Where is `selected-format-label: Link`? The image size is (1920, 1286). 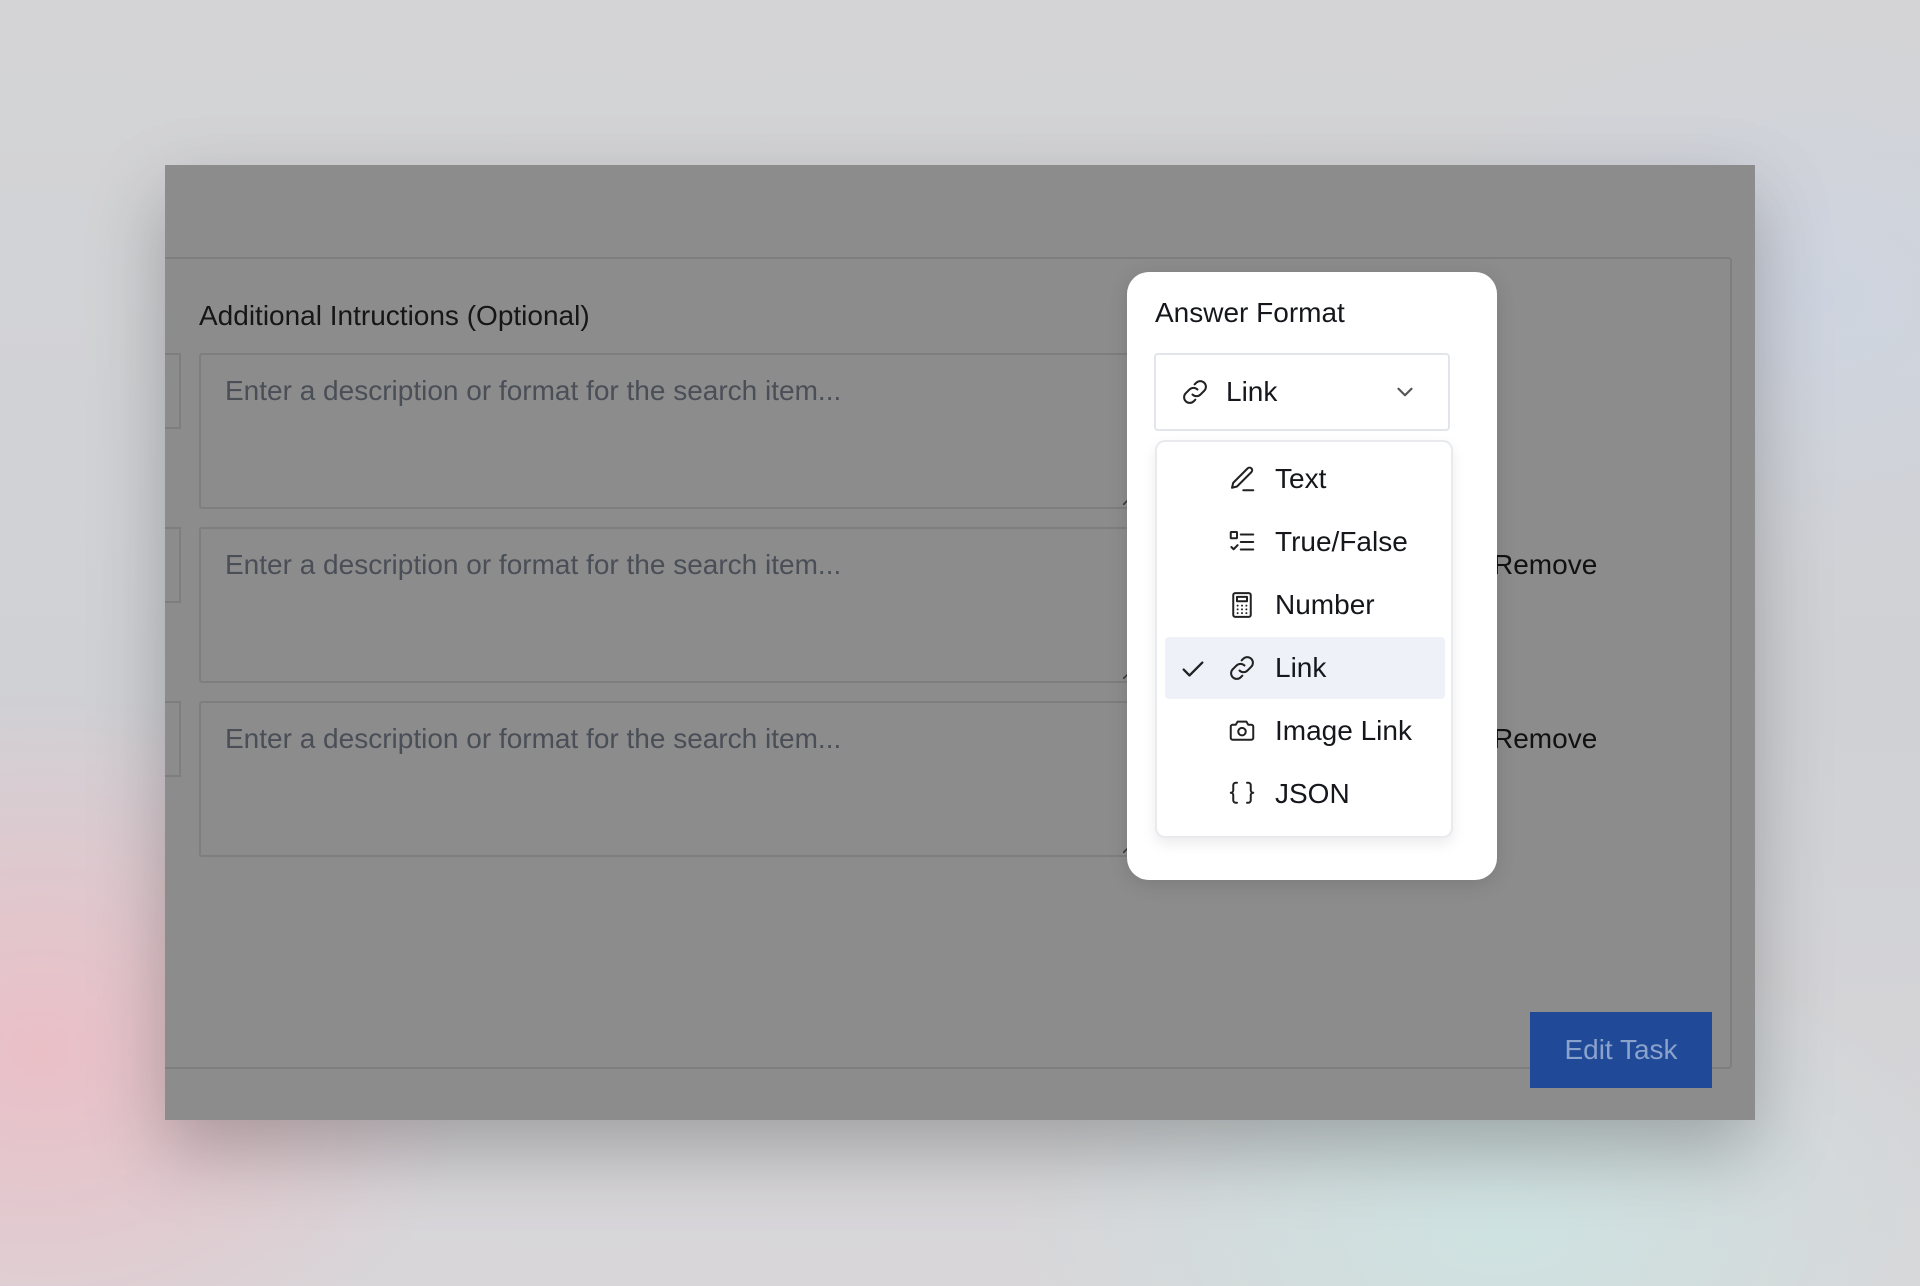
selected-format-label: Link is located at coordinates (1252, 391).